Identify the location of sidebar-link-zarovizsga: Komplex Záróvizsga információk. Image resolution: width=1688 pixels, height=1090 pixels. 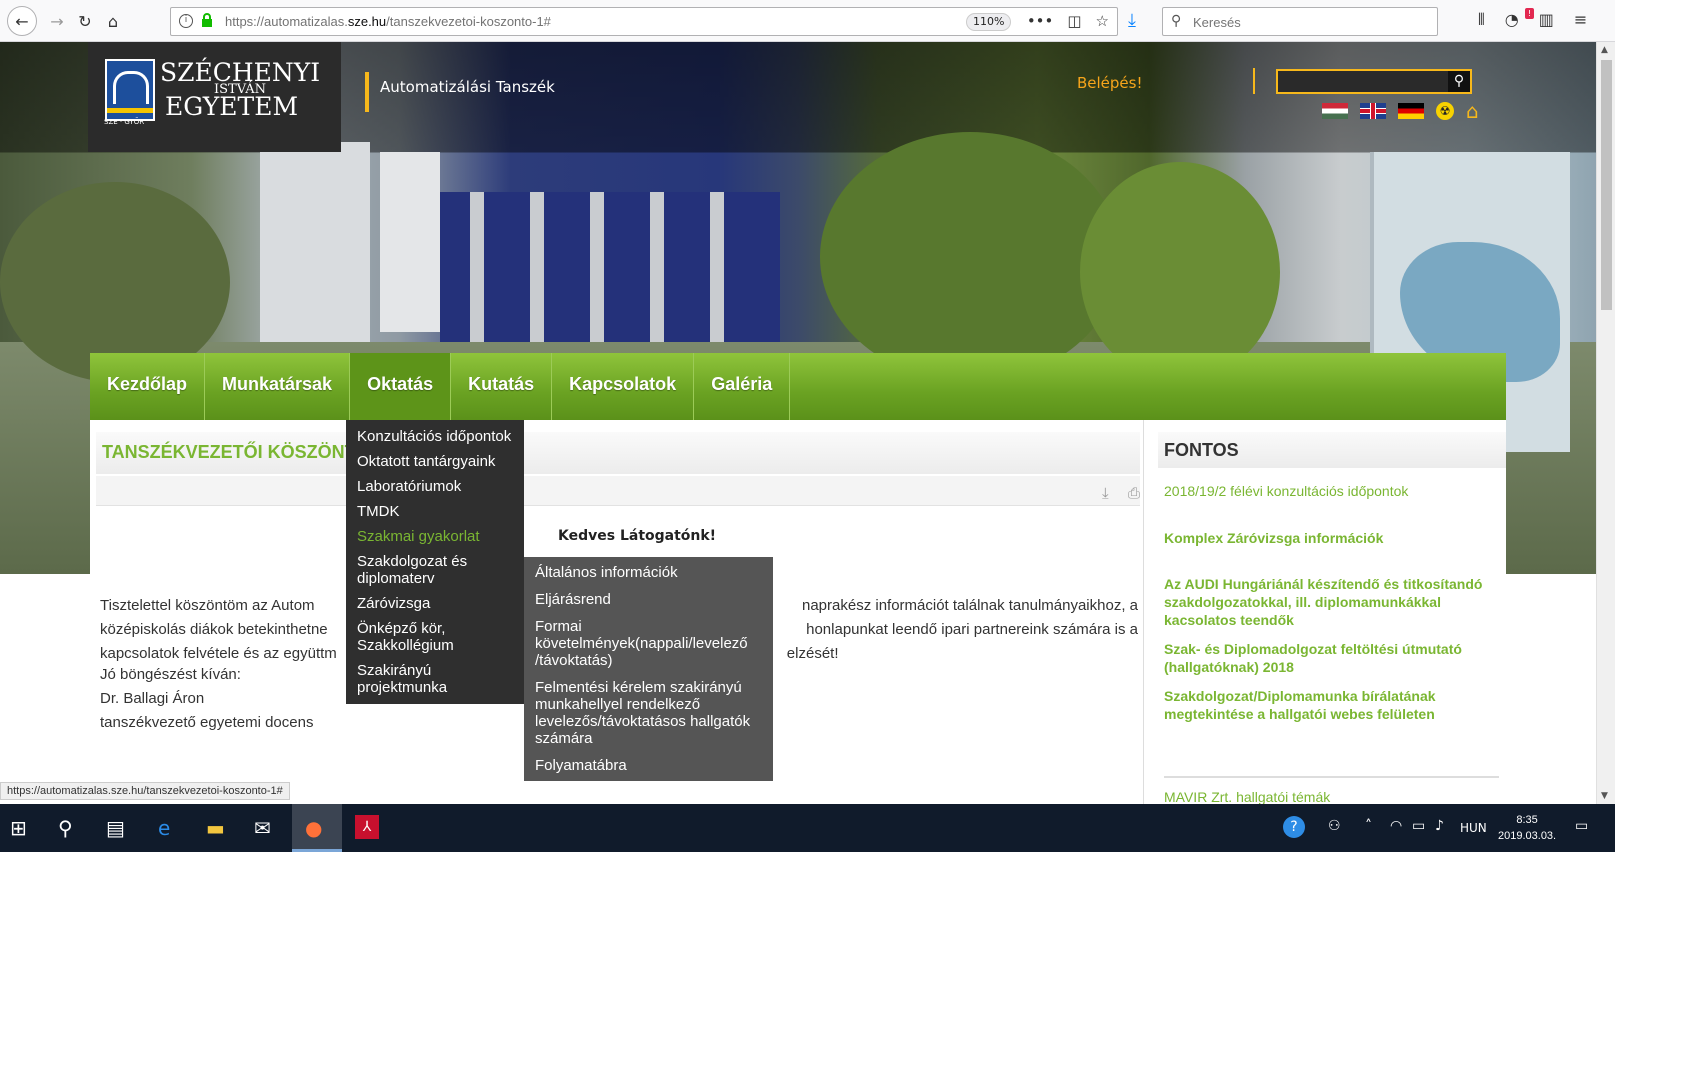
(1331, 538).